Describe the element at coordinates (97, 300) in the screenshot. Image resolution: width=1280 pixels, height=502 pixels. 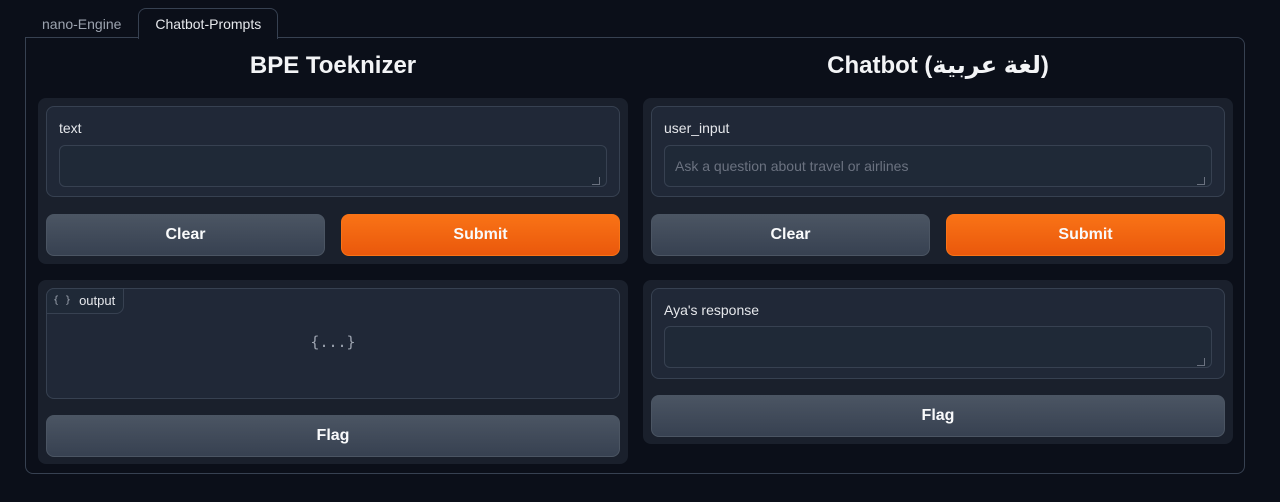
I see `output-label: output` at that location.